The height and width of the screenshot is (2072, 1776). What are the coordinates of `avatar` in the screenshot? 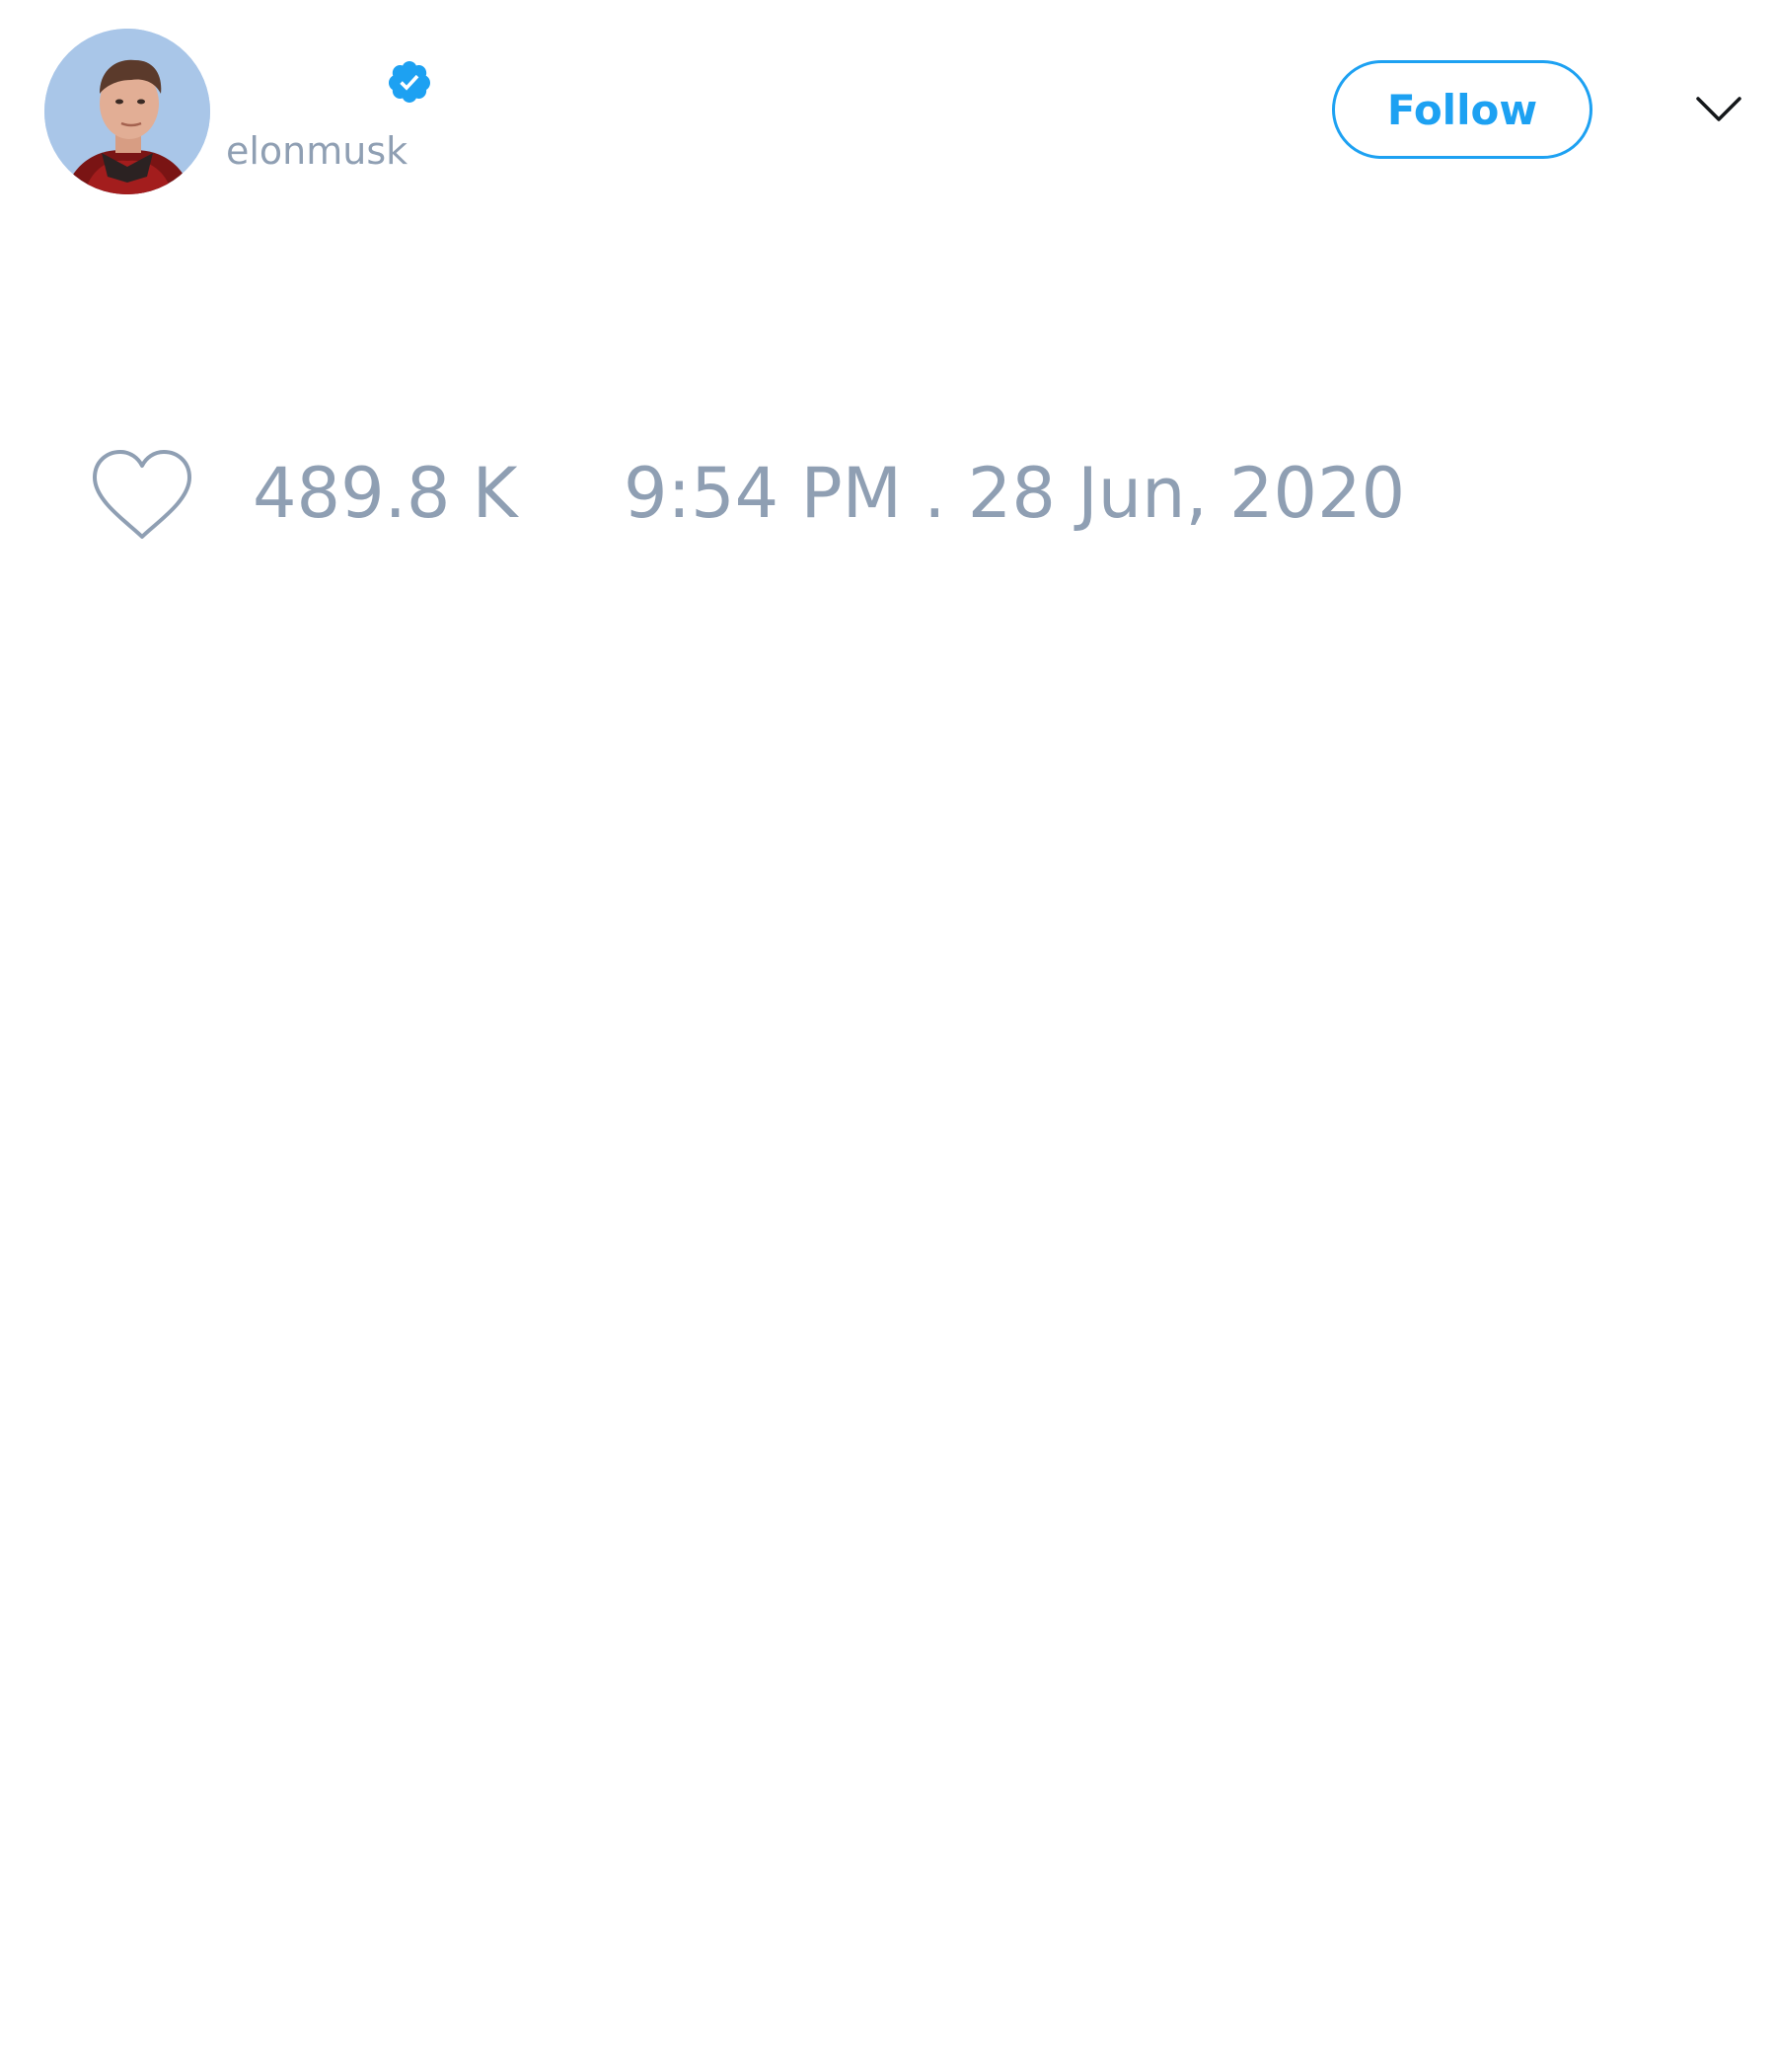 It's located at (127, 112).